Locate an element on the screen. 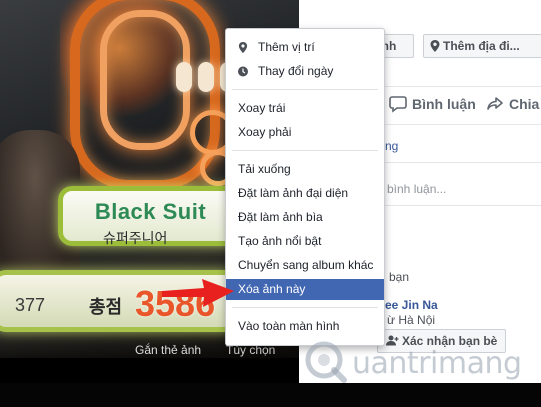 This screenshot has height=407, width=541. menu-item-add-location: Thêm vị trí is located at coordinates (305, 47).